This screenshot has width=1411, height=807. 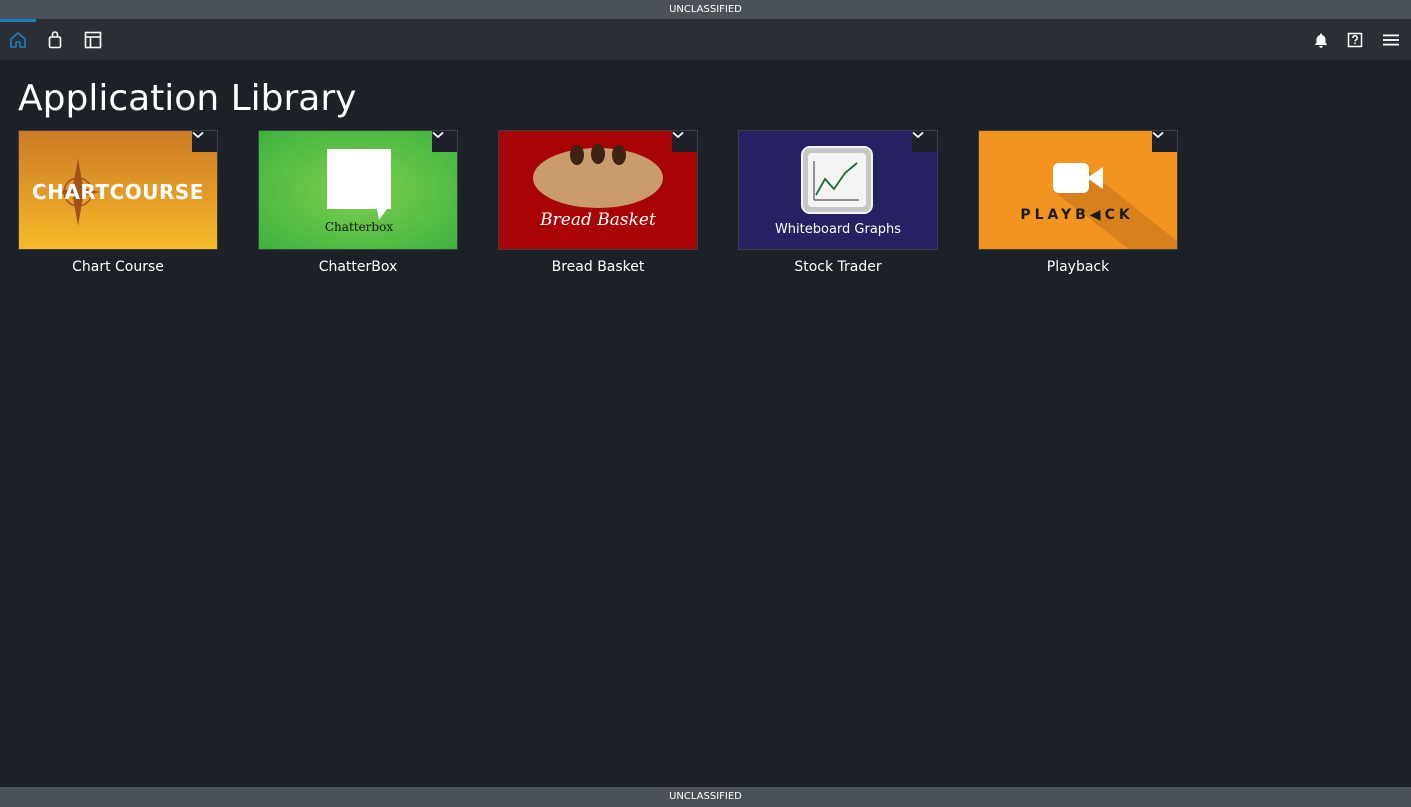 I want to click on app-thumbnail: CHARTCOURSE, so click(x=118, y=190).